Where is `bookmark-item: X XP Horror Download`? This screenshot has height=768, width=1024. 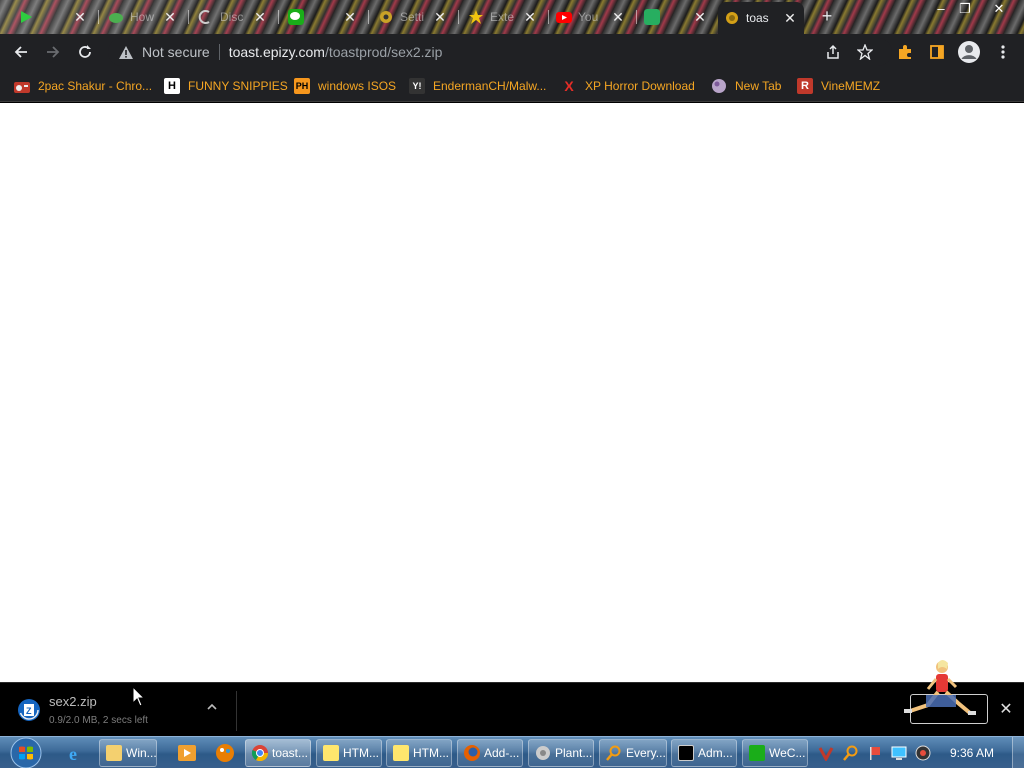
bookmark-item: X XP Horror Download is located at coordinates (628, 86).